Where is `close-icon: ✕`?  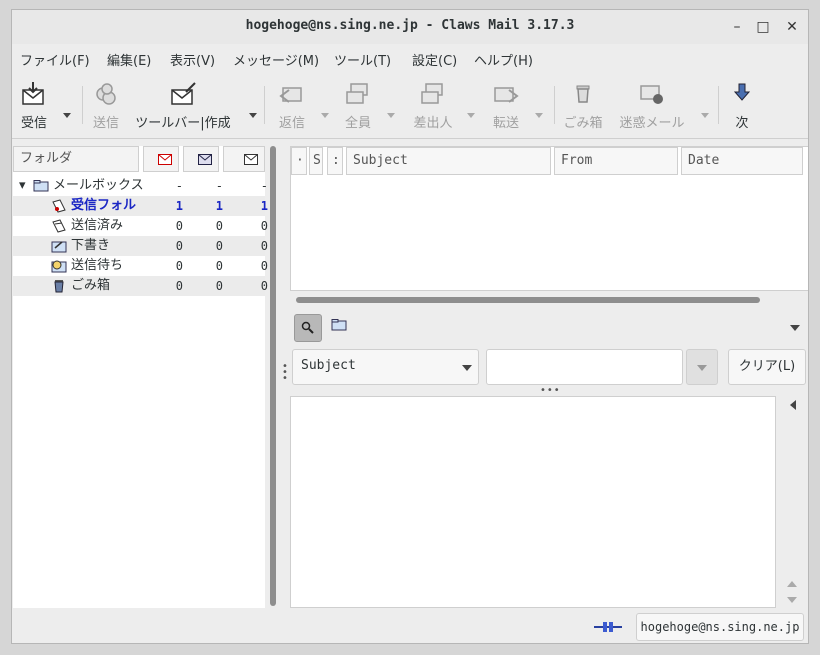 close-icon: ✕ is located at coordinates (792, 27).